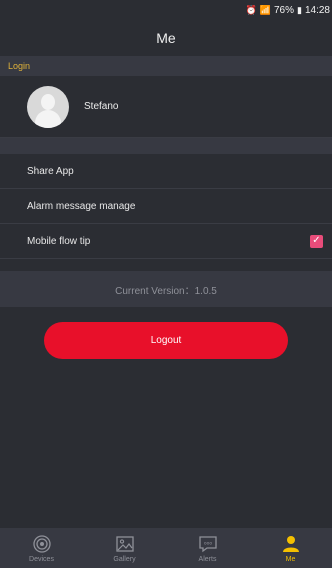 The image size is (332, 568). I want to click on page-title: Me, so click(166, 38).